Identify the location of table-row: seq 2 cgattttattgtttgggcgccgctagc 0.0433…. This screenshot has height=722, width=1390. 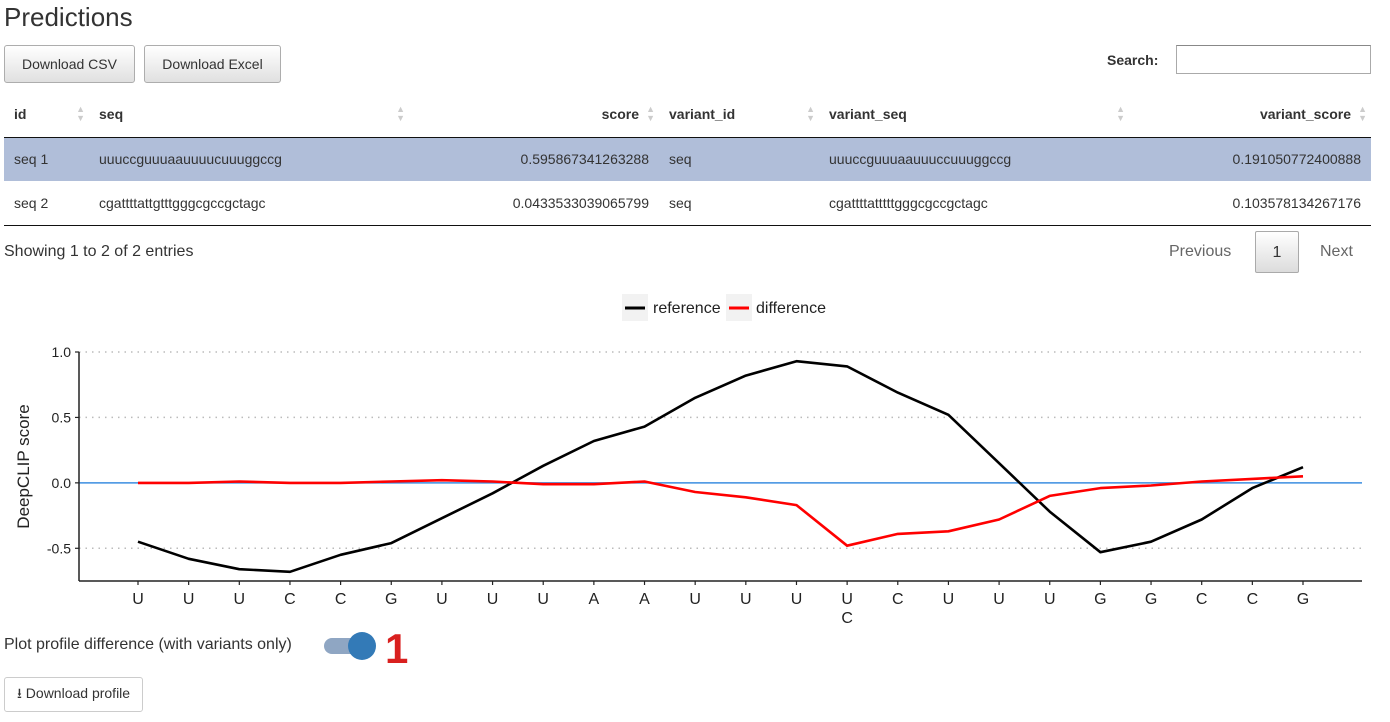
(687, 203).